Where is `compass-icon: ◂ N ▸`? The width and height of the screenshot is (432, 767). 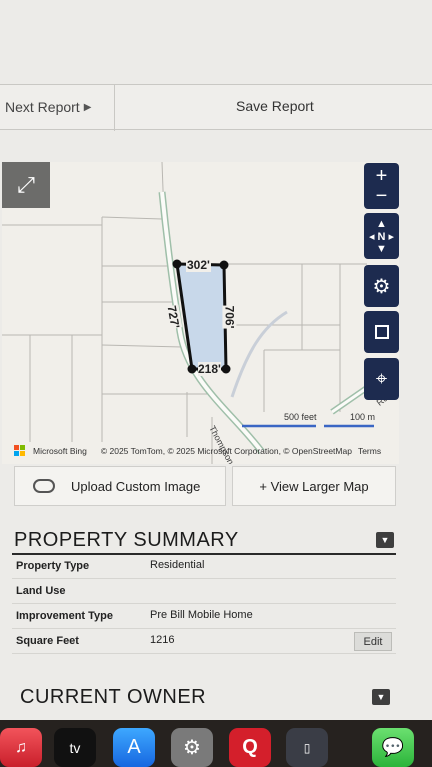 compass-icon: ◂ N ▸ is located at coordinates (381, 236).